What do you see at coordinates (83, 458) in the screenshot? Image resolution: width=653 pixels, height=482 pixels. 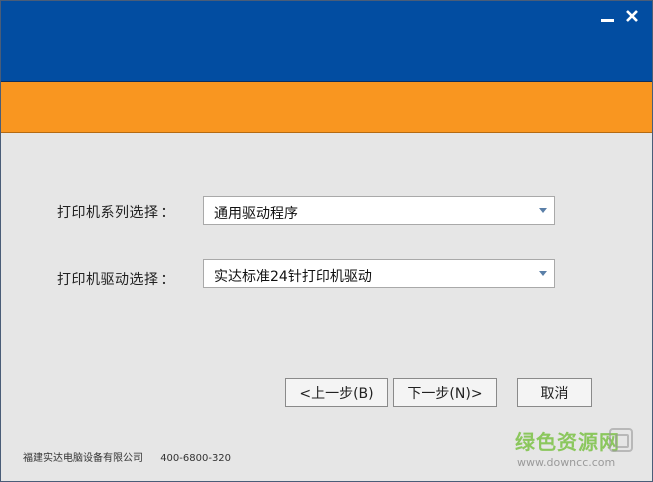 I see `company-name: 福建实达电脑设备有限公司` at bounding box center [83, 458].